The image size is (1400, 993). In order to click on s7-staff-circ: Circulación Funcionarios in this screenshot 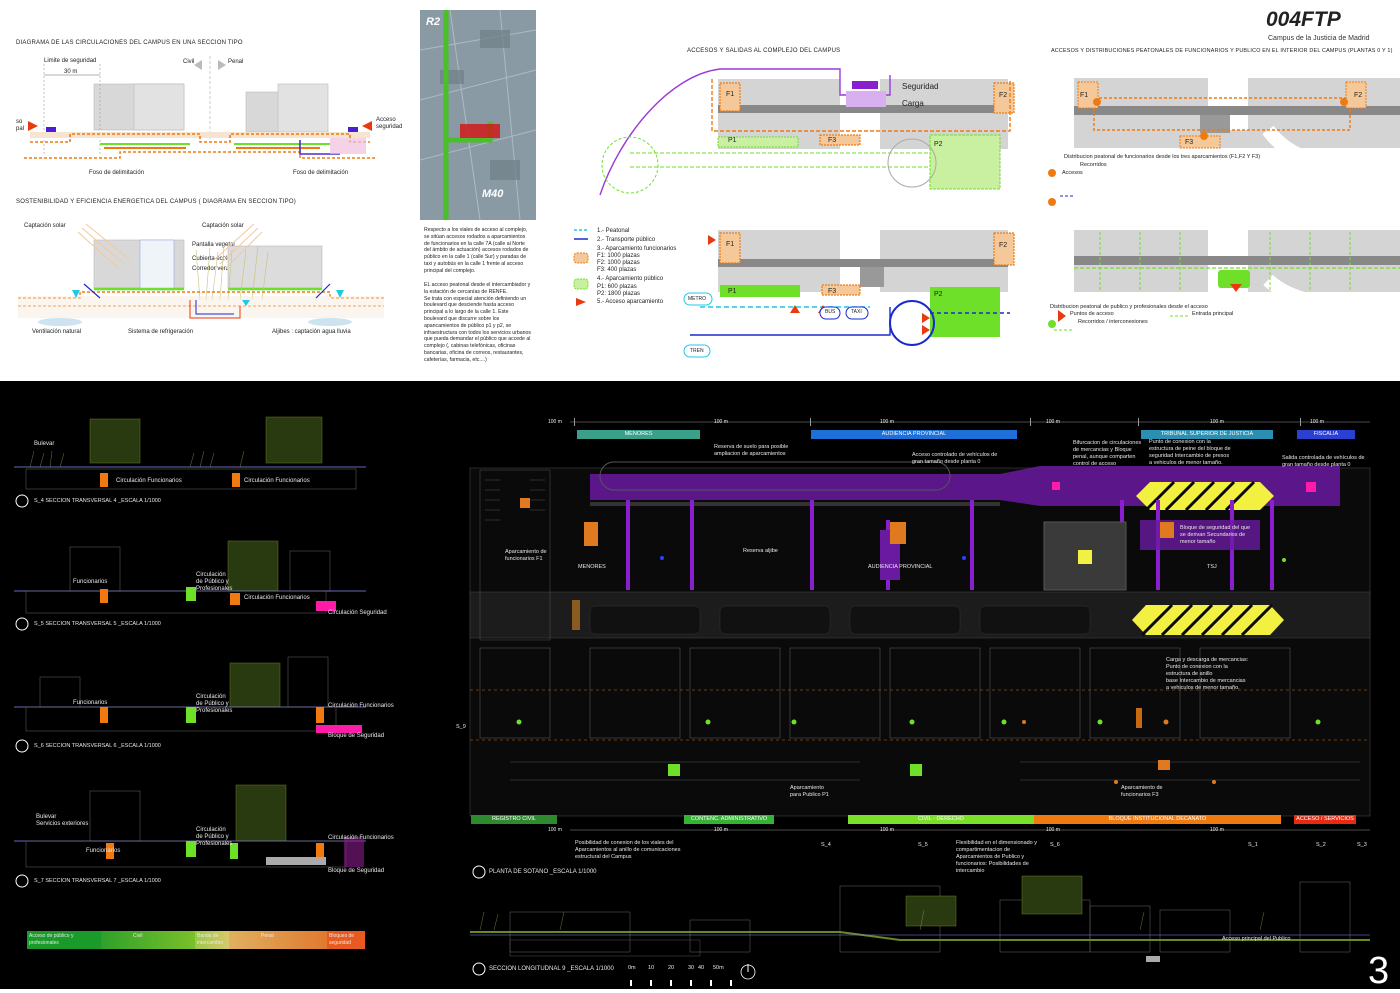, I will do `click(361, 838)`.